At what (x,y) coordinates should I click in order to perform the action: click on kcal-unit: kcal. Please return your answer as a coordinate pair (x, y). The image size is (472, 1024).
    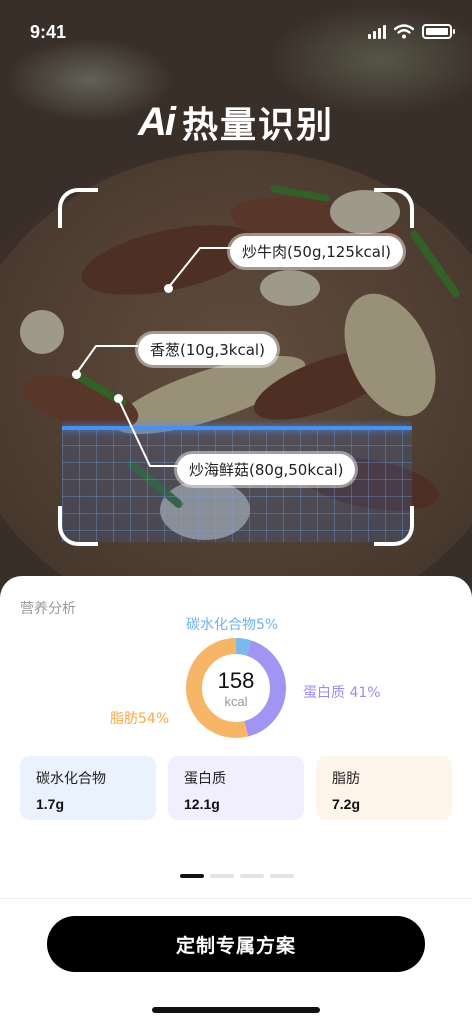
    Looking at the image, I should click on (236, 701).